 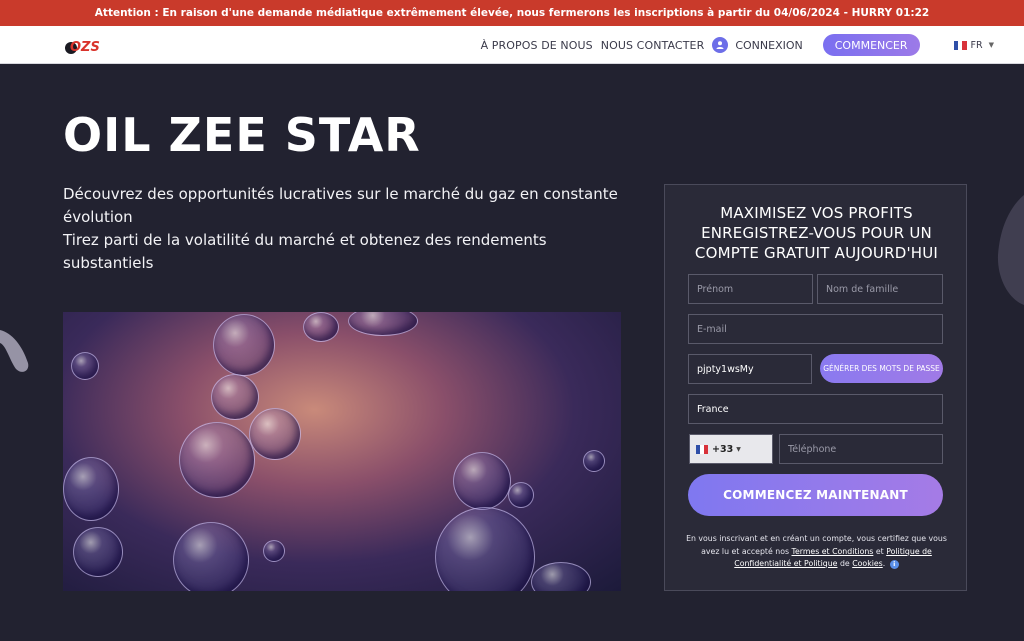 I want to click on terms-link: Termes et Conditions, so click(x=833, y=551).